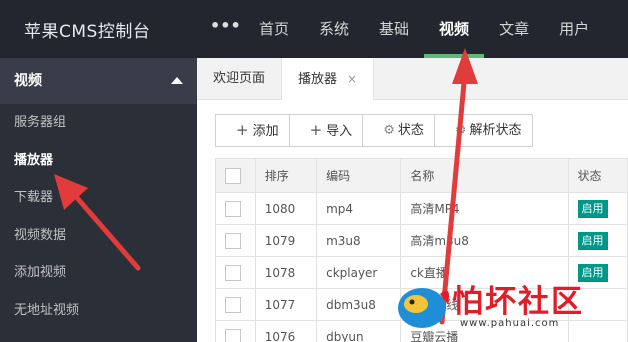  I want to click on nav-home: 首页, so click(274, 29).